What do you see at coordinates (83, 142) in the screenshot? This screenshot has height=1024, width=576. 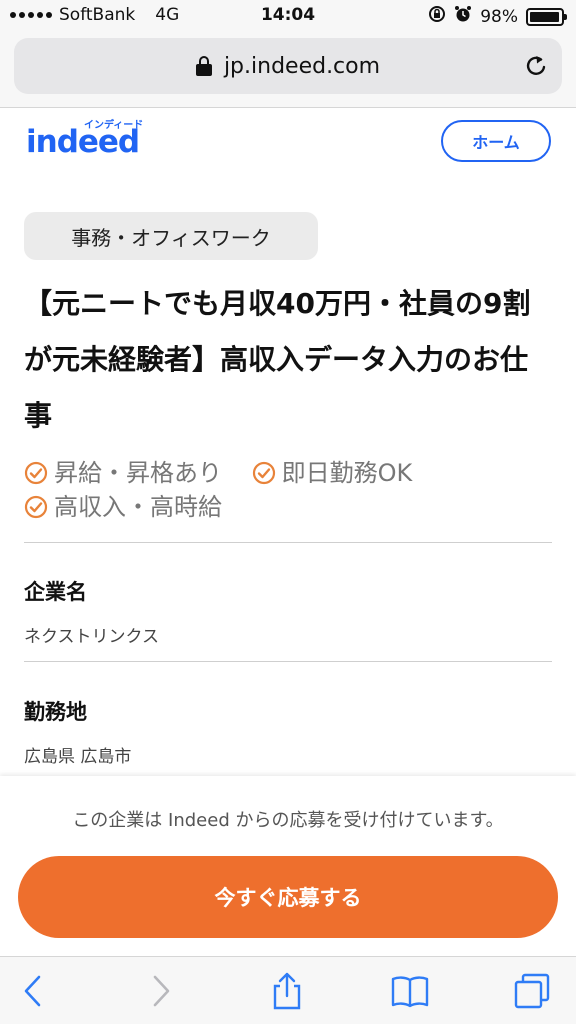 I see `logo-text: indeed` at bounding box center [83, 142].